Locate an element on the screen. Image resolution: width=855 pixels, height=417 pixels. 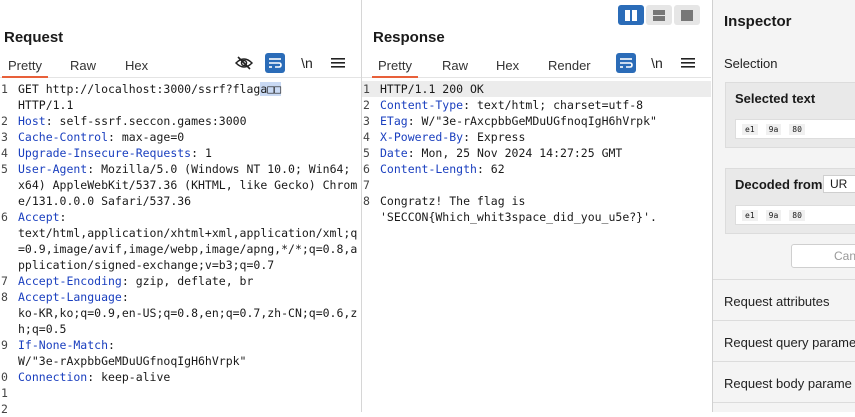
request-attributes-section: Request attributes is located at coordinates (777, 301).